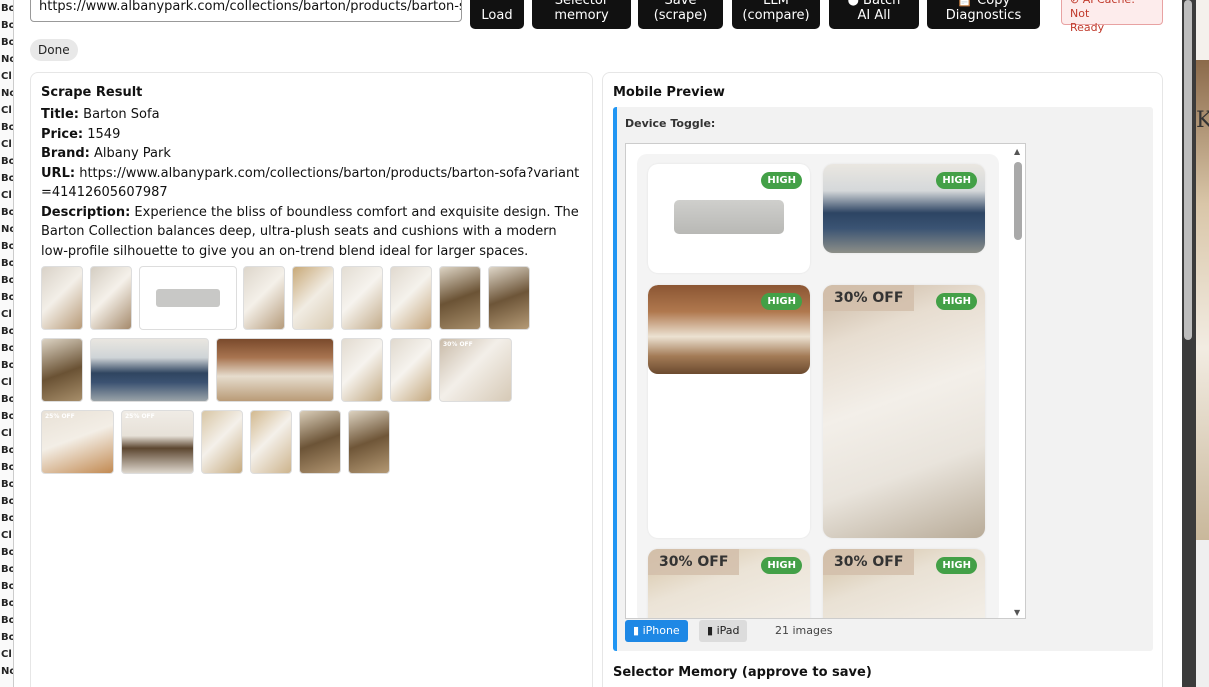 Image resolution: width=1209 pixels, height=687 pixels. What do you see at coordinates (1018, 201) in the screenshot?
I see `phone-scroll-thumb` at bounding box center [1018, 201].